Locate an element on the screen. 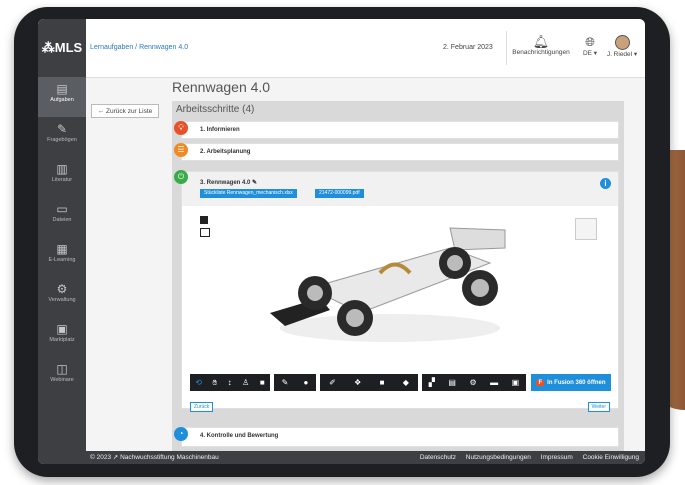  sidebar-item-aufgaben: ▤ Aufgaben is located at coordinates (62, 97).